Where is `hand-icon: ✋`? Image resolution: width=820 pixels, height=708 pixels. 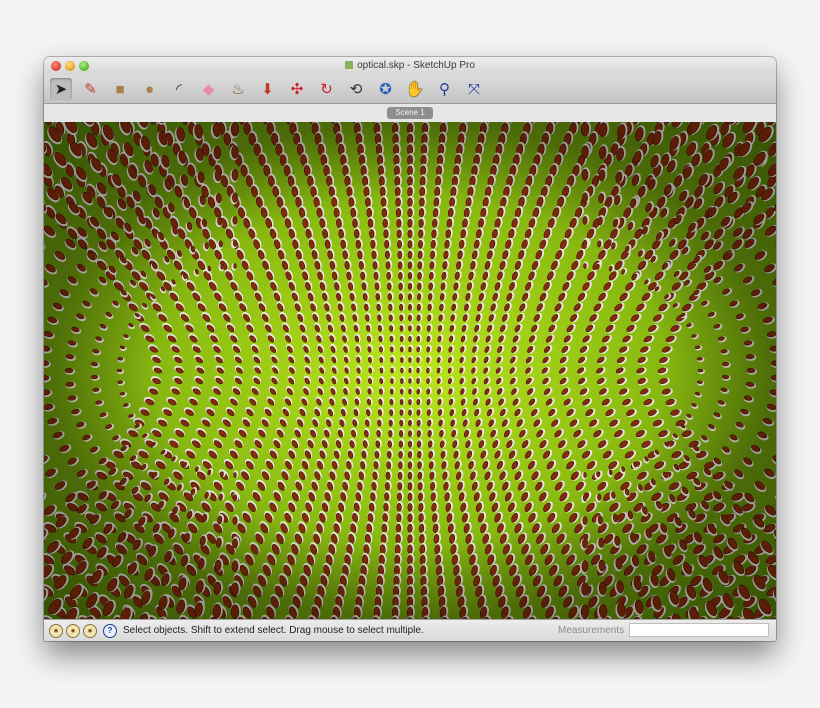
hand-icon: ✋ is located at coordinates (415, 89).